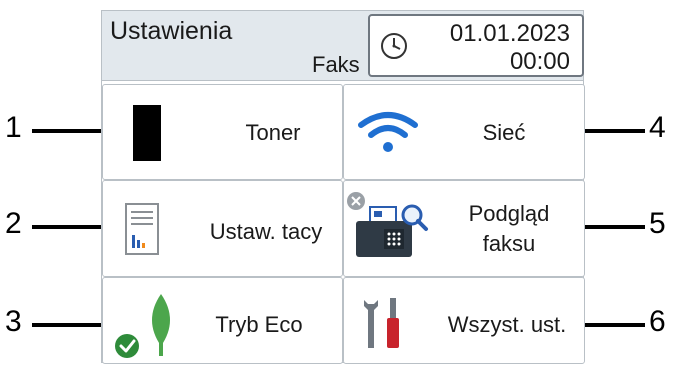 This screenshot has height=371, width=675. What do you see at coordinates (381, 323) in the screenshot?
I see `tools-icon` at bounding box center [381, 323].